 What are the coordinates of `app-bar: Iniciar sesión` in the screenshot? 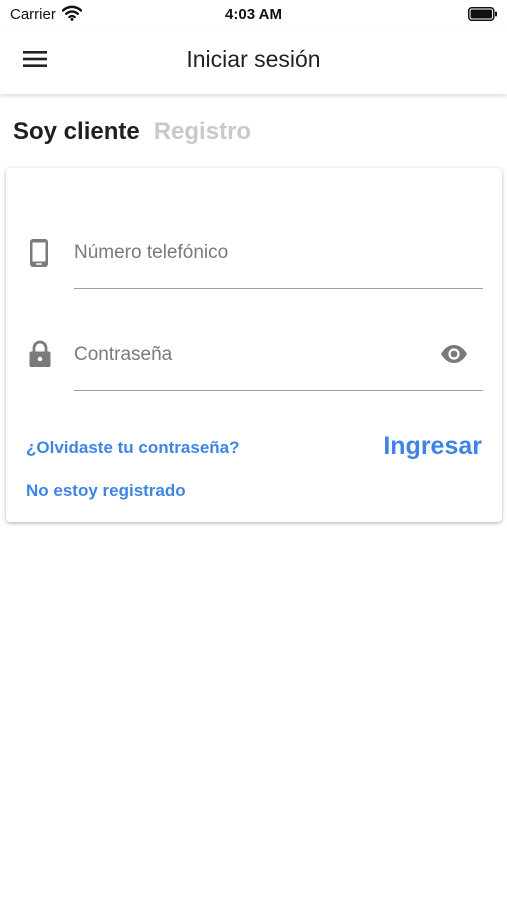 It's located at (253, 61).